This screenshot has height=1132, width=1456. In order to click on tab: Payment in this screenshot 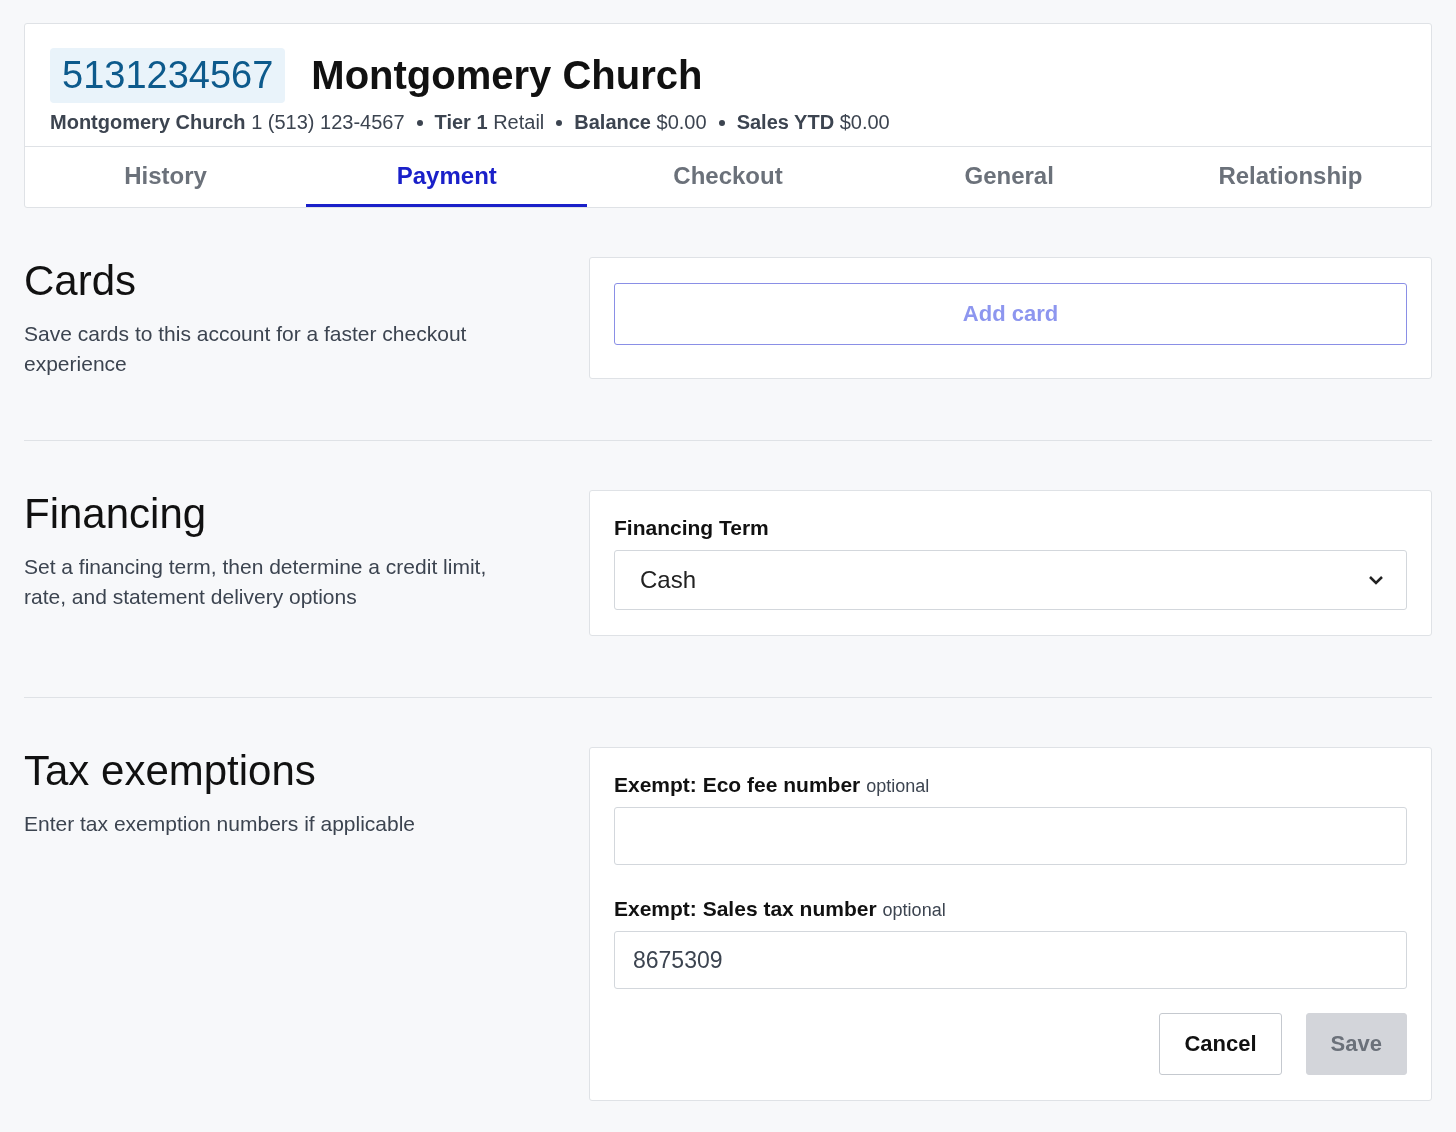, I will do `click(447, 177)`.